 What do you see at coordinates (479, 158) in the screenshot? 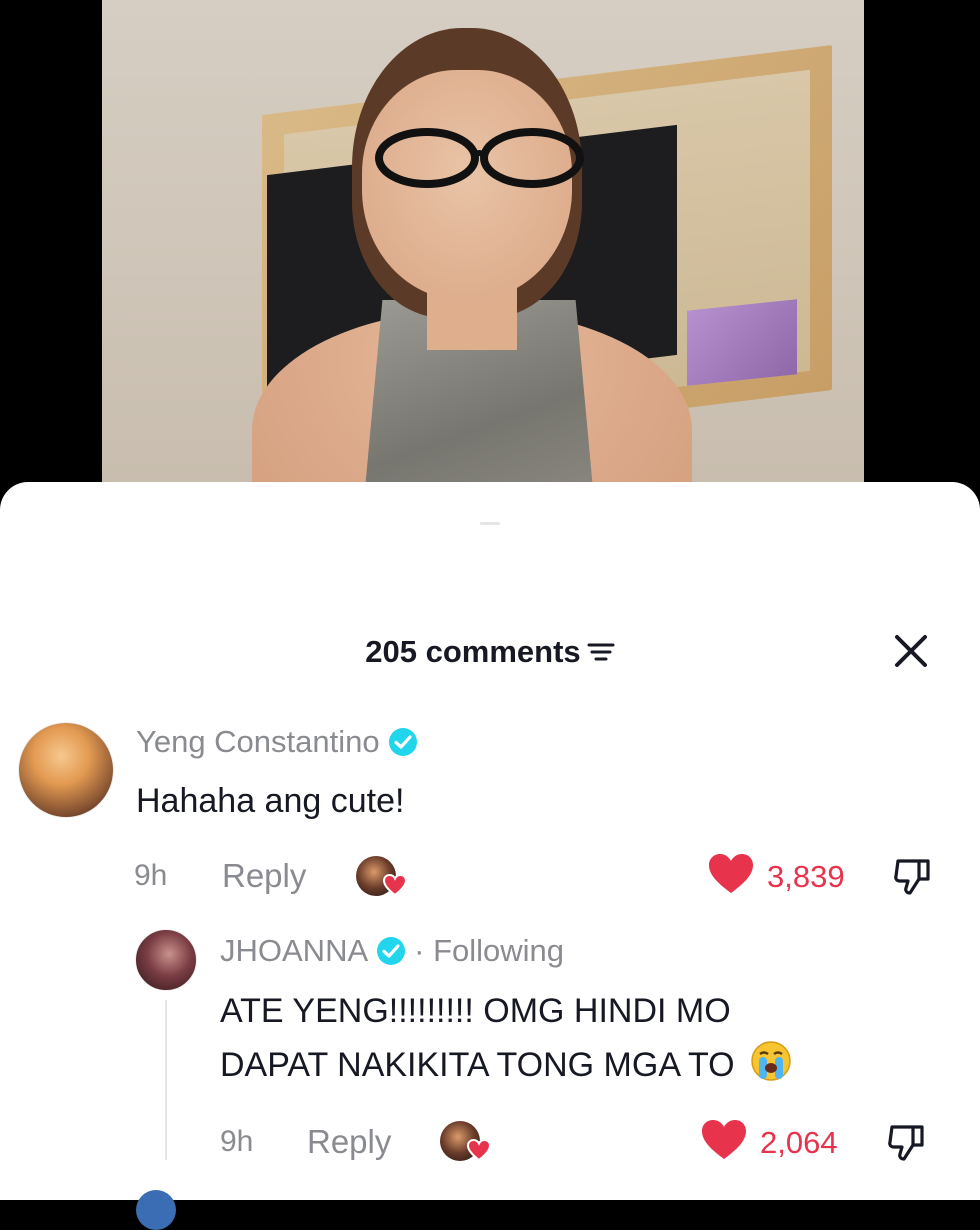
I see `glasses` at bounding box center [479, 158].